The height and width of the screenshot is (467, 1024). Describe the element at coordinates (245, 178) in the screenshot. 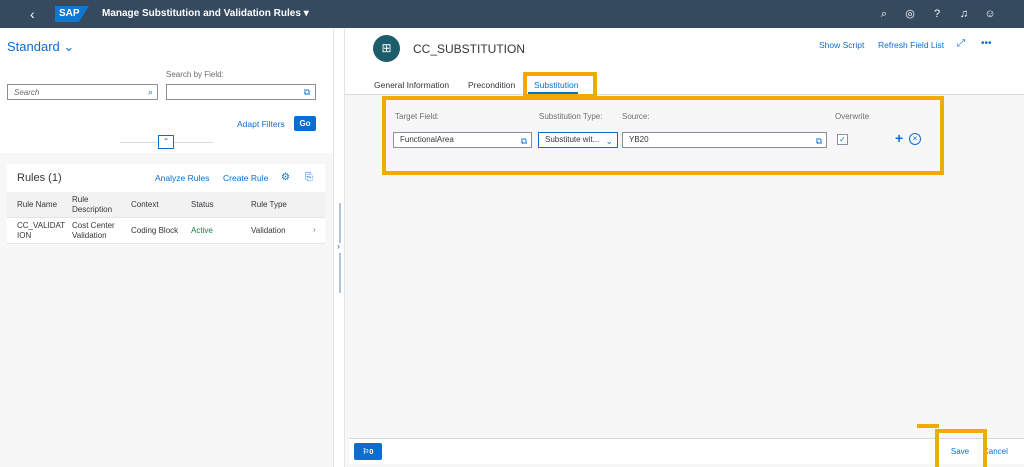

I see `create-rule-button: Create Rule` at that location.